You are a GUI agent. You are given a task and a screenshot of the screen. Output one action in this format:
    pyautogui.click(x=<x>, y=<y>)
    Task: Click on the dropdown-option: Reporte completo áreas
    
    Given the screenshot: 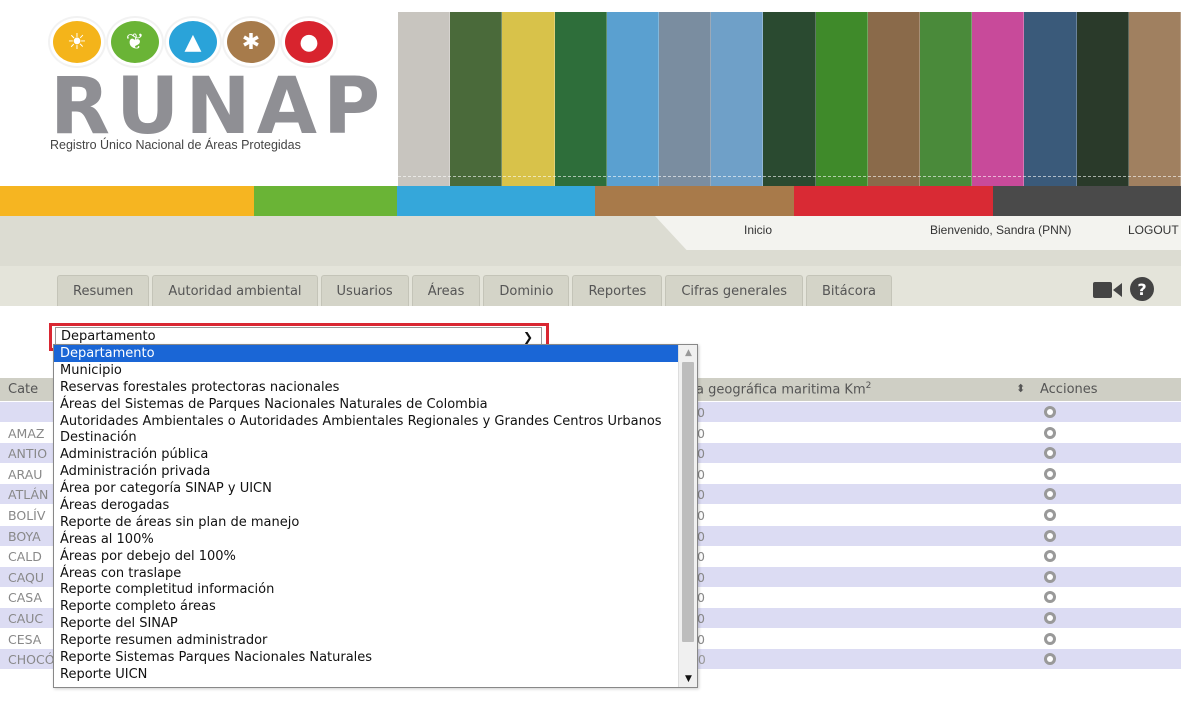 What is the action you would take?
    pyautogui.click(x=375, y=606)
    